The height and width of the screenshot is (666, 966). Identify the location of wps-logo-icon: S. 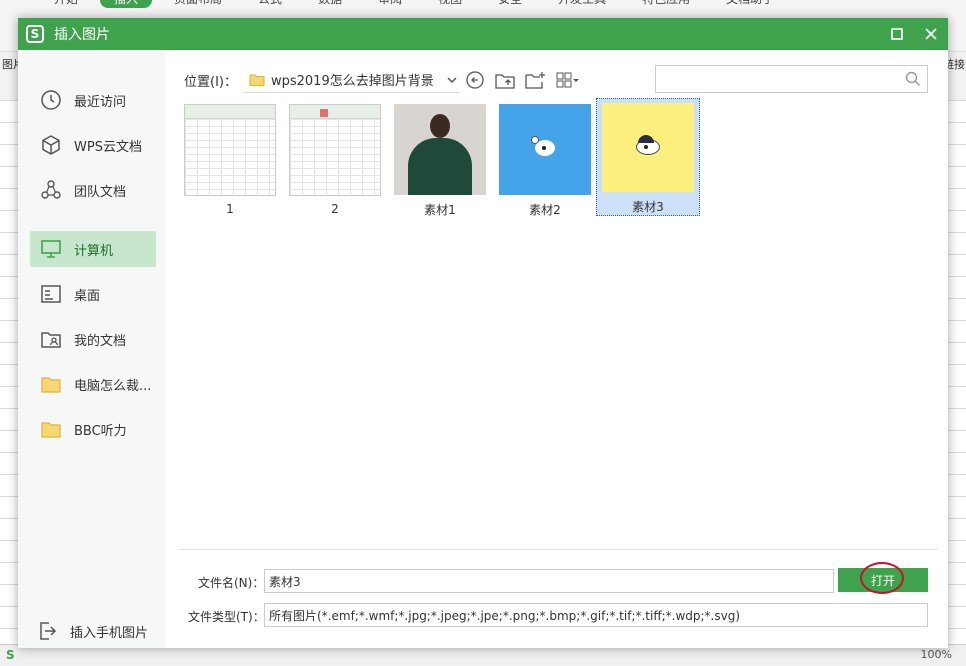
(35, 34).